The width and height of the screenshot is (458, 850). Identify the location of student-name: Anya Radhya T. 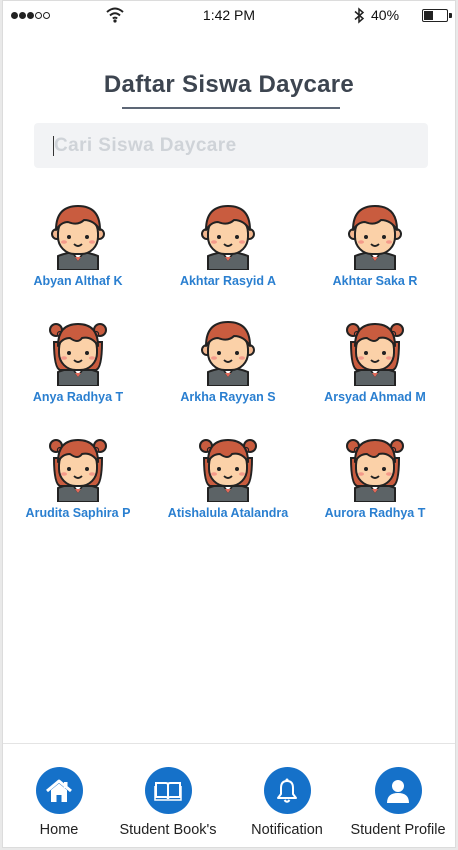
(78, 397).